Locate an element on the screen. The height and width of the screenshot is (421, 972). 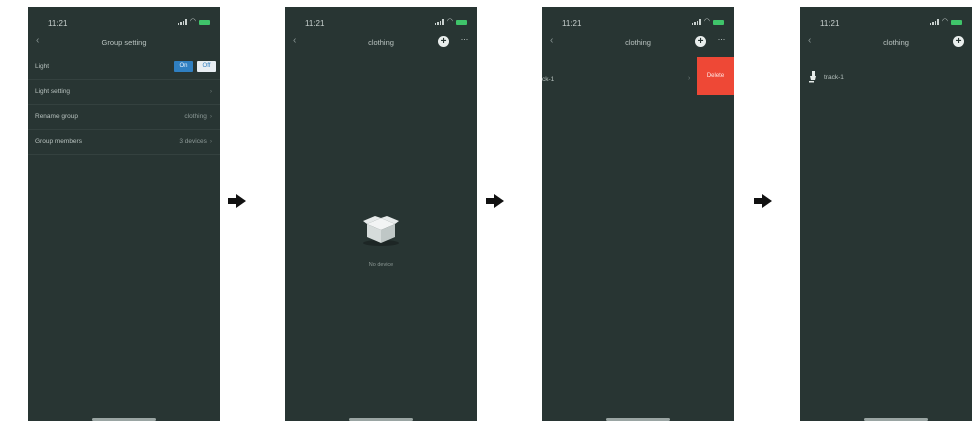
track-light-icon is located at coordinates (812, 77).